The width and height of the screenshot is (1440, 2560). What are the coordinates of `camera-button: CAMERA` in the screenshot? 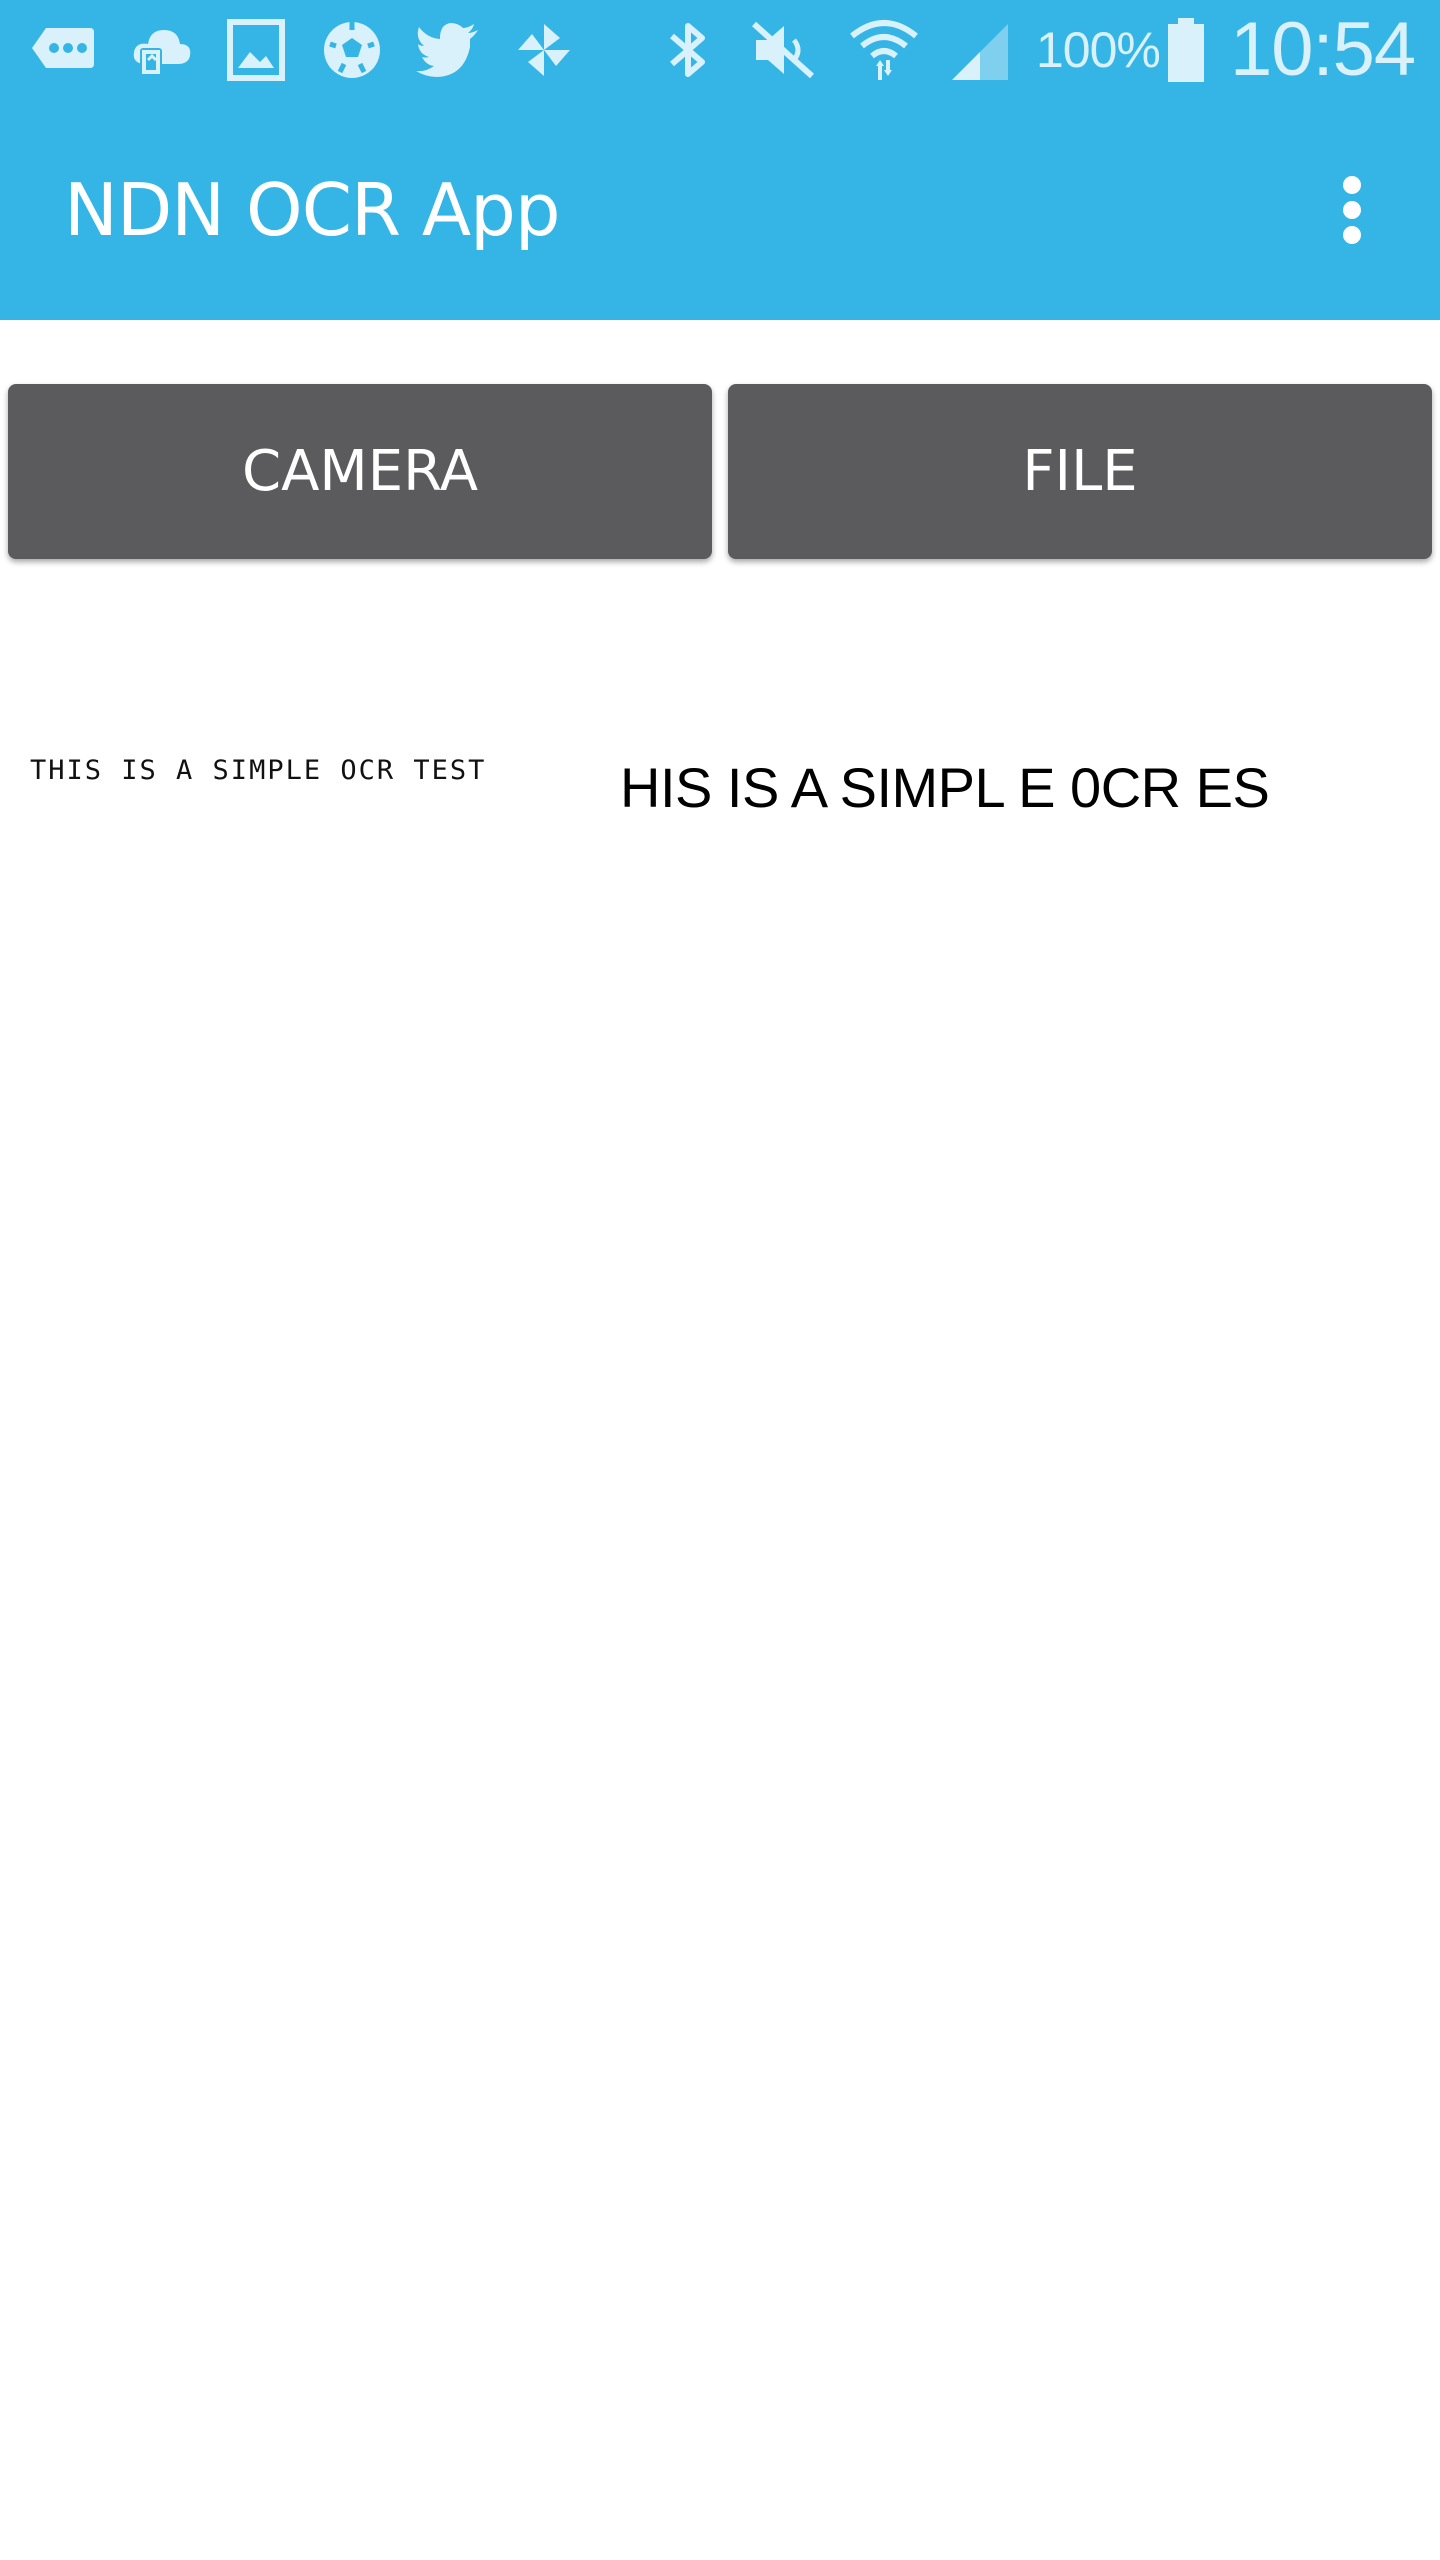 It's located at (360, 471).